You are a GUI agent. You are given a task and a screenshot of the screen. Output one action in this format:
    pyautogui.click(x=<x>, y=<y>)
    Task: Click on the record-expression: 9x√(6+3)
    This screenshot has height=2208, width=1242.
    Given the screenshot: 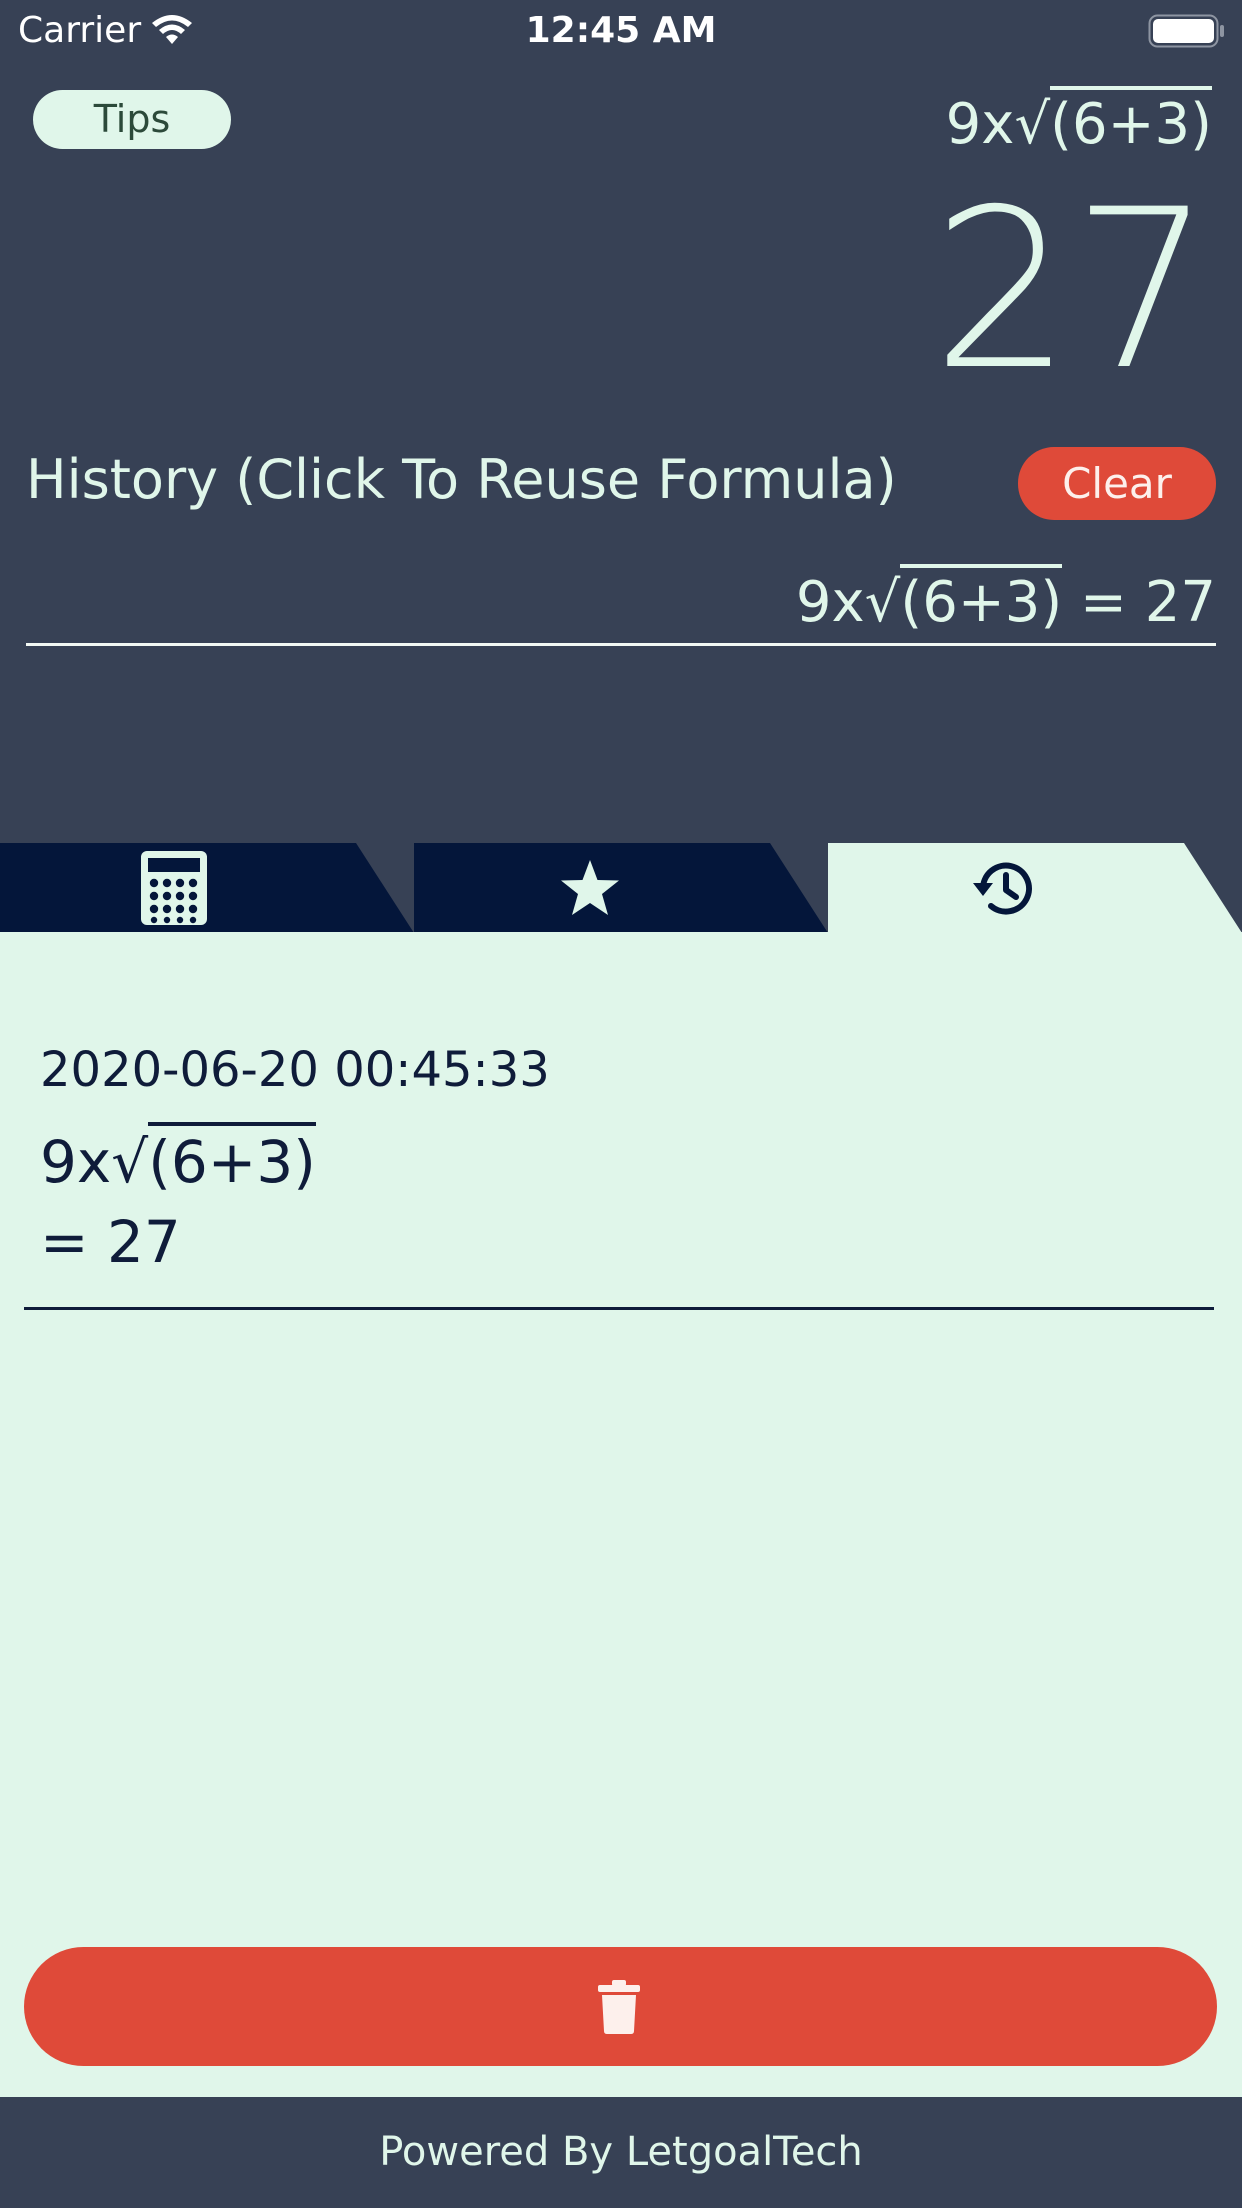 What is the action you would take?
    pyautogui.click(x=178, y=1159)
    